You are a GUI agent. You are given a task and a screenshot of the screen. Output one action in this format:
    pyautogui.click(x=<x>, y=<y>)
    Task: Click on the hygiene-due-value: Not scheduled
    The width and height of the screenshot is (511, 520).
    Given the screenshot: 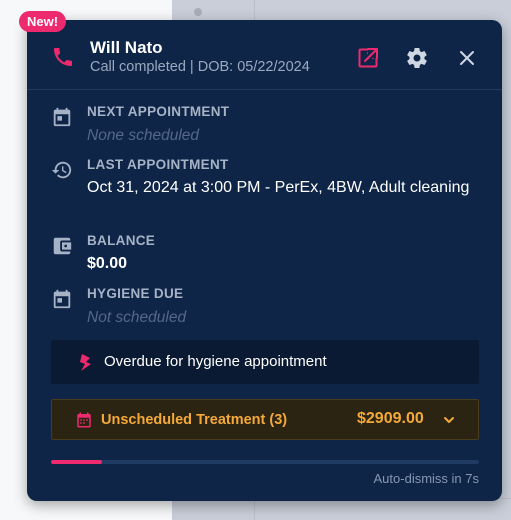 What is the action you would take?
    pyautogui.click(x=137, y=317)
    